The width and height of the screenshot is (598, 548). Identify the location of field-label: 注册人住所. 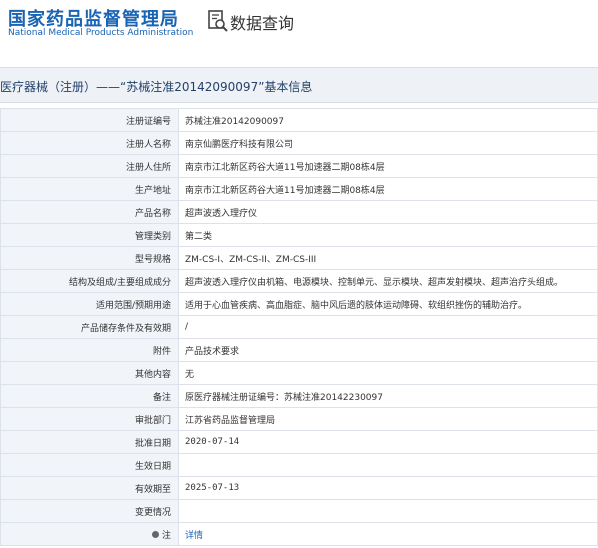
(89, 166).